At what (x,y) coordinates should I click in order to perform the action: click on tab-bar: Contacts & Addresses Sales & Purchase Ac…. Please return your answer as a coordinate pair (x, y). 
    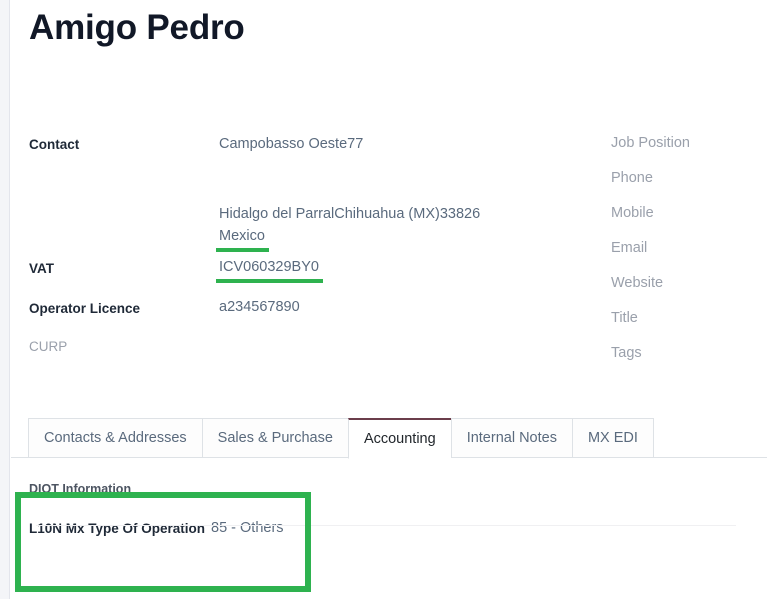
    Looking at the image, I should click on (389, 438).